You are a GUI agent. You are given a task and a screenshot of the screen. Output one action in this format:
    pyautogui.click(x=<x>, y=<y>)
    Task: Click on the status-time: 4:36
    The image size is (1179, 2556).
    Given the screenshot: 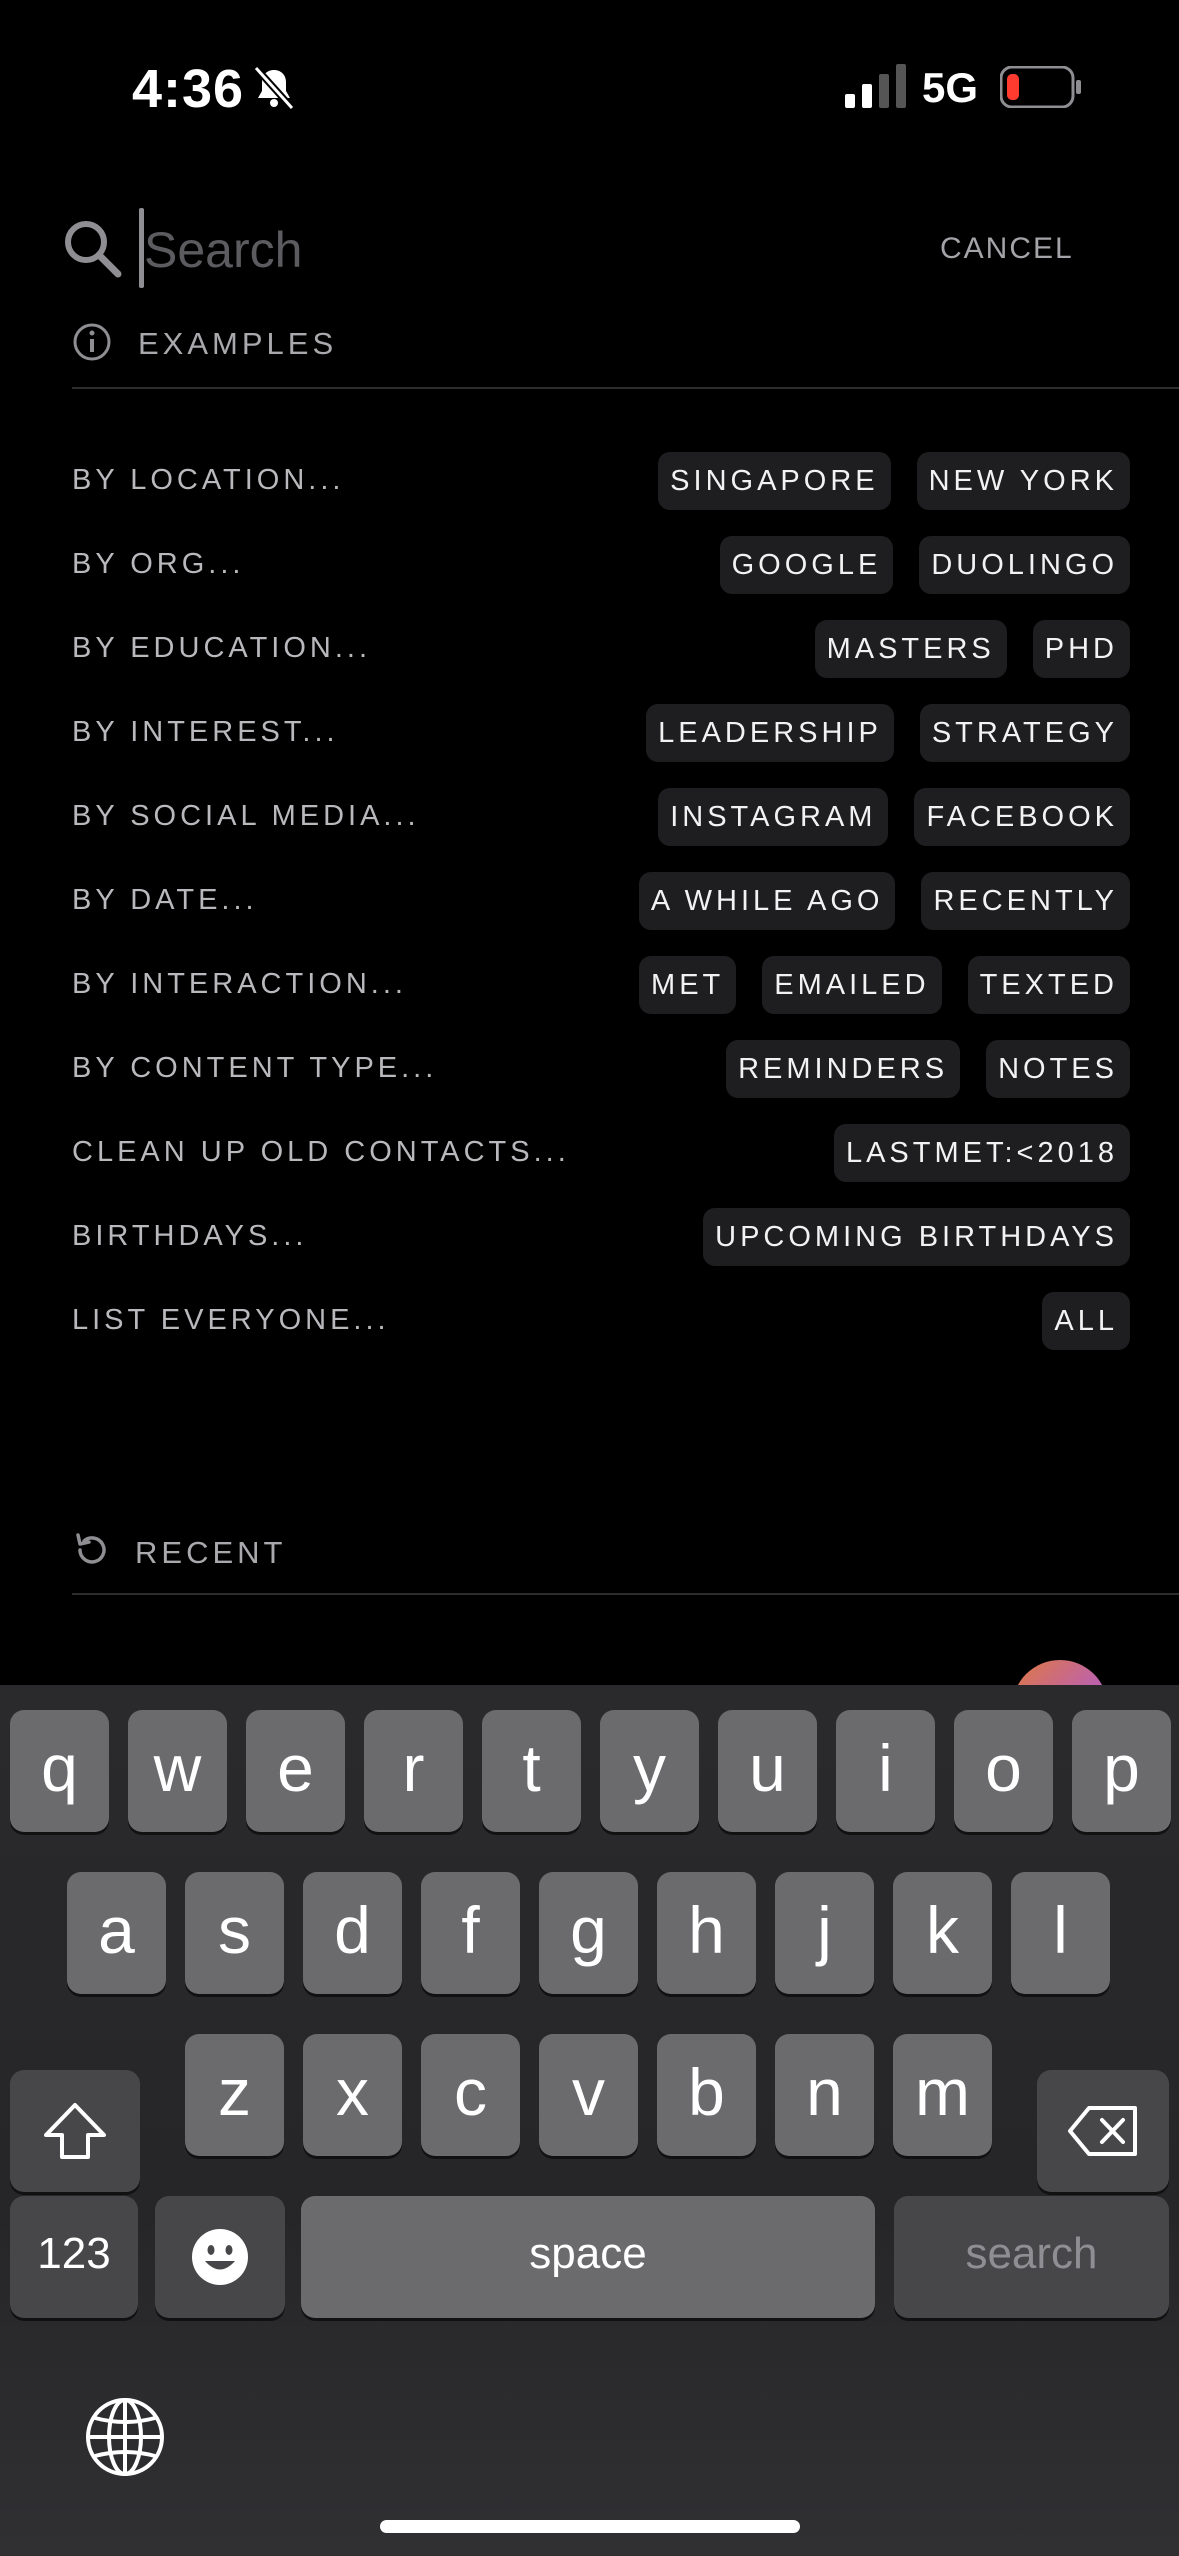 What is the action you would take?
    pyautogui.click(x=188, y=89)
    